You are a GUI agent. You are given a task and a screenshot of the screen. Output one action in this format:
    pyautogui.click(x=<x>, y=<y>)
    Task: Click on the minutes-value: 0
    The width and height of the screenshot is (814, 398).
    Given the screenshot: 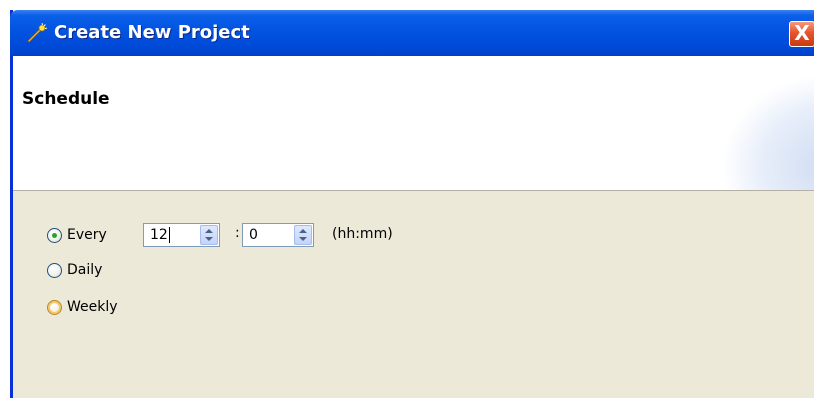 What is the action you would take?
    pyautogui.click(x=253, y=235)
    